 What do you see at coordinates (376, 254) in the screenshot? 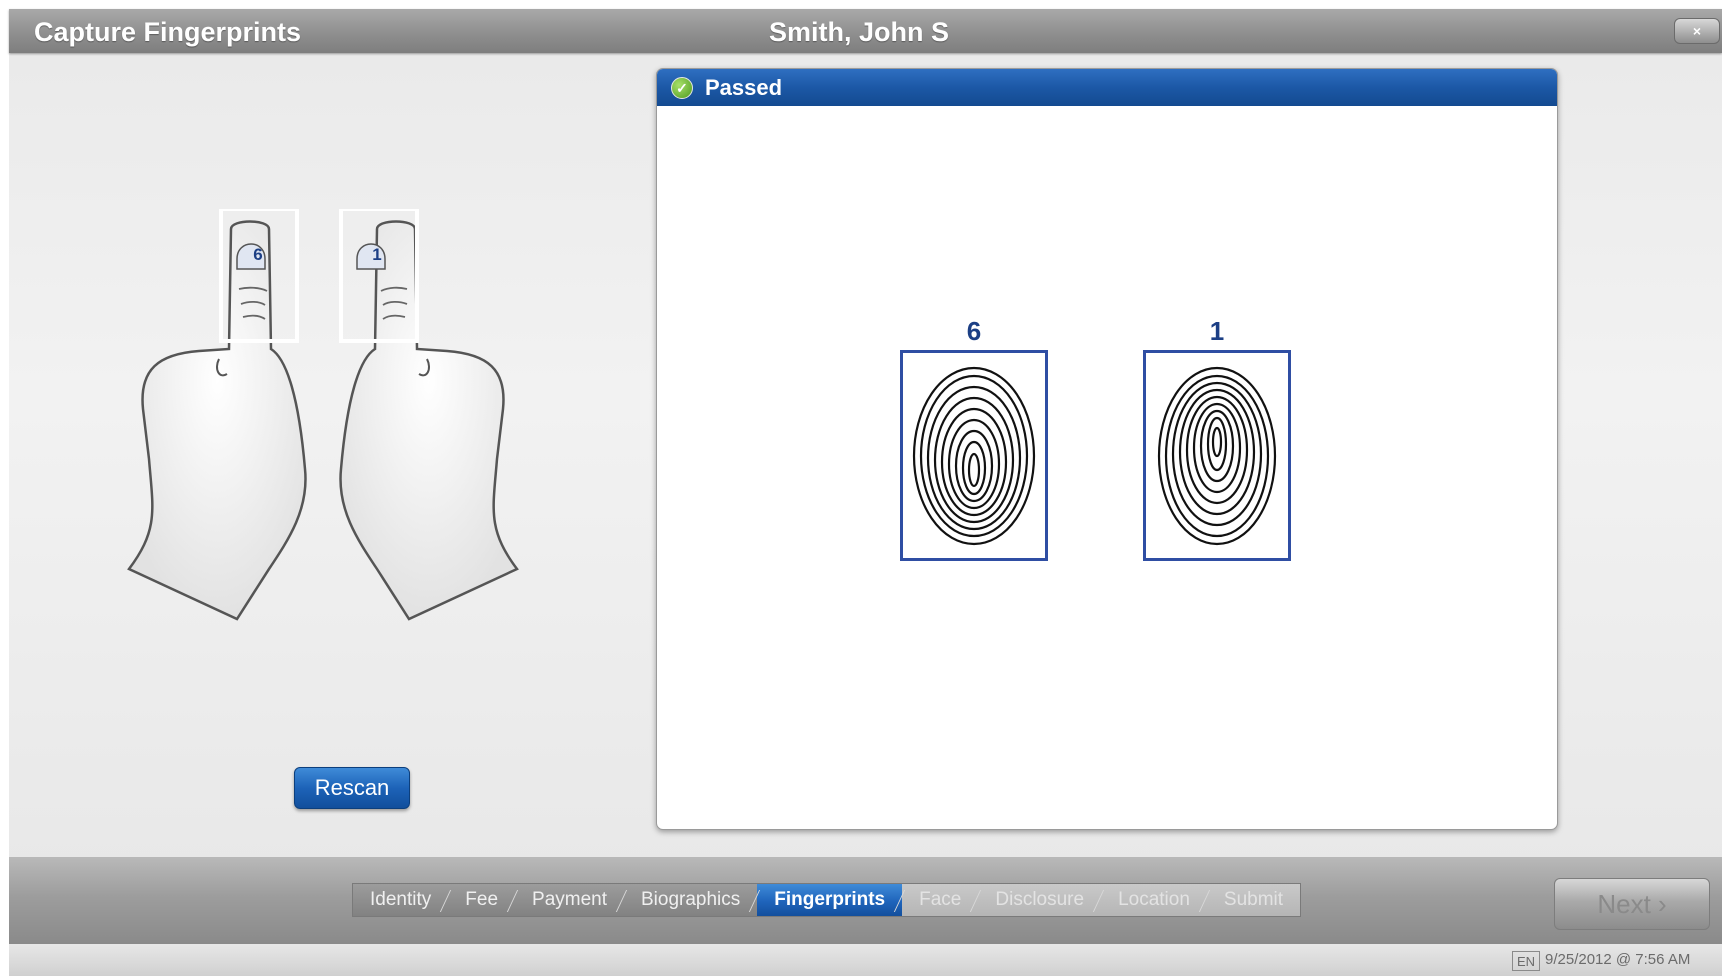
I see `right-finger-number: 1` at bounding box center [376, 254].